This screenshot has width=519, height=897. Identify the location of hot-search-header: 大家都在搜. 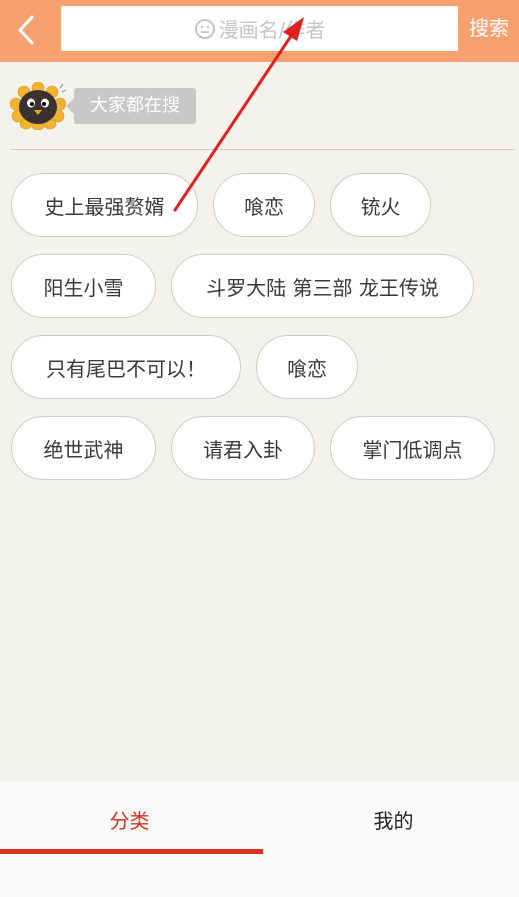
(160, 107).